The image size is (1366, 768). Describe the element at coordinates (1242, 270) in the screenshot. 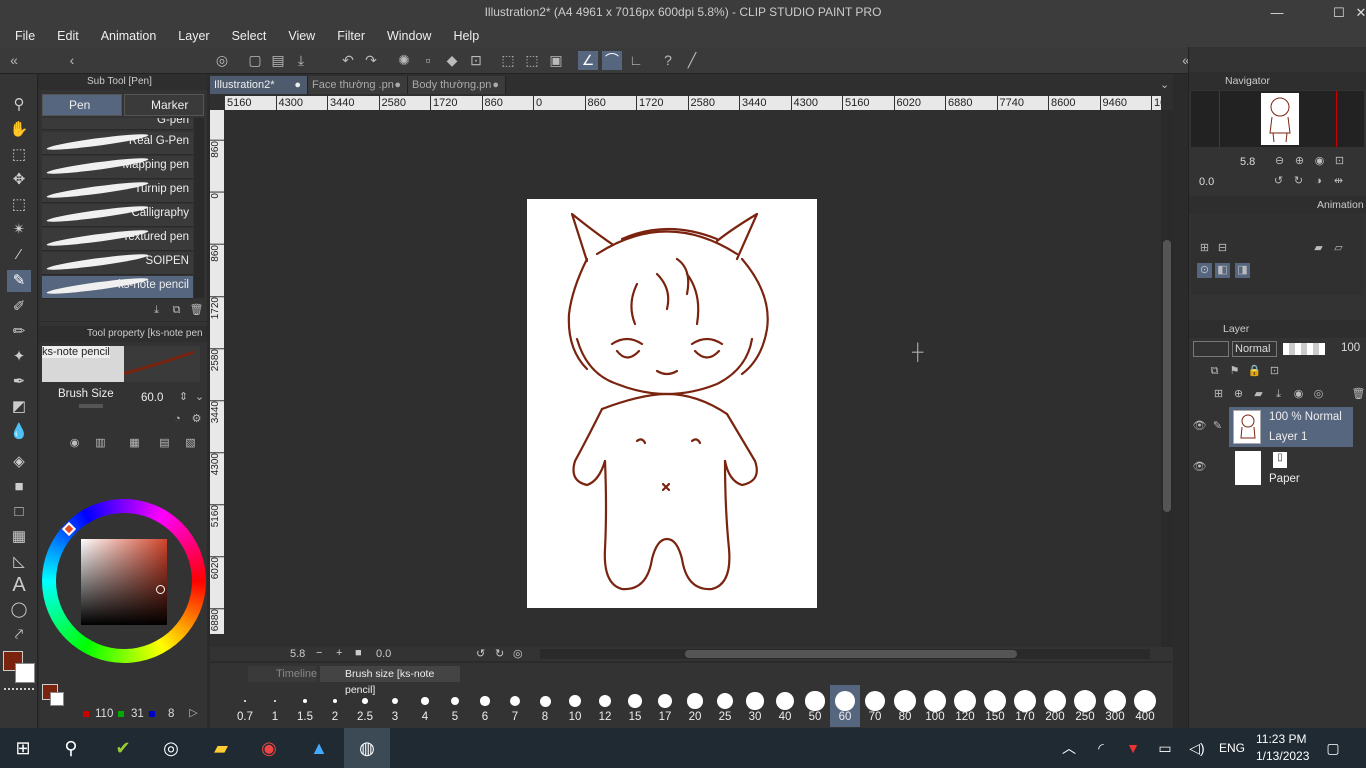

I see `anim-next-icon: ◨` at that location.